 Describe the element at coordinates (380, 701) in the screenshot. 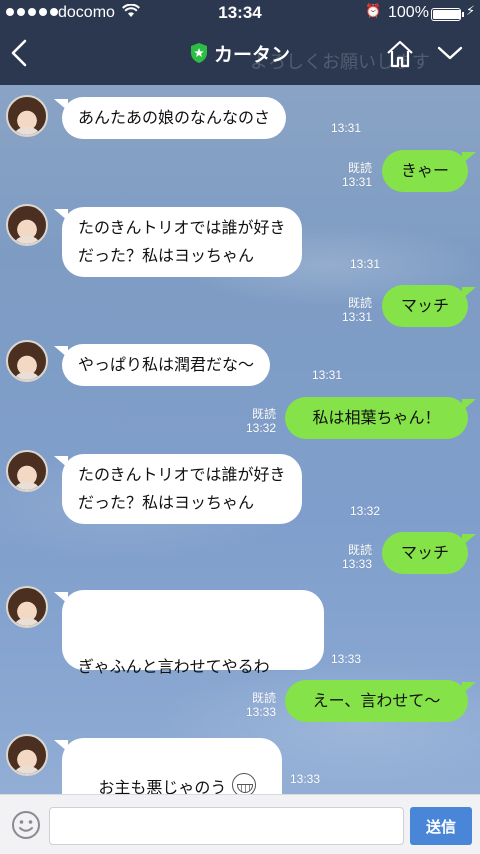

I see `sent-message-bubble: えー、言わせて〜` at that location.